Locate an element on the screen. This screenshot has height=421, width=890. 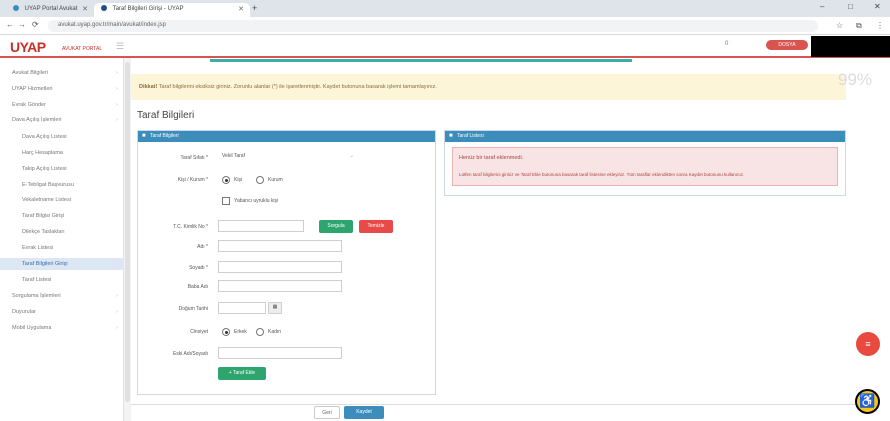
radio-kadin is located at coordinates (260, 332).